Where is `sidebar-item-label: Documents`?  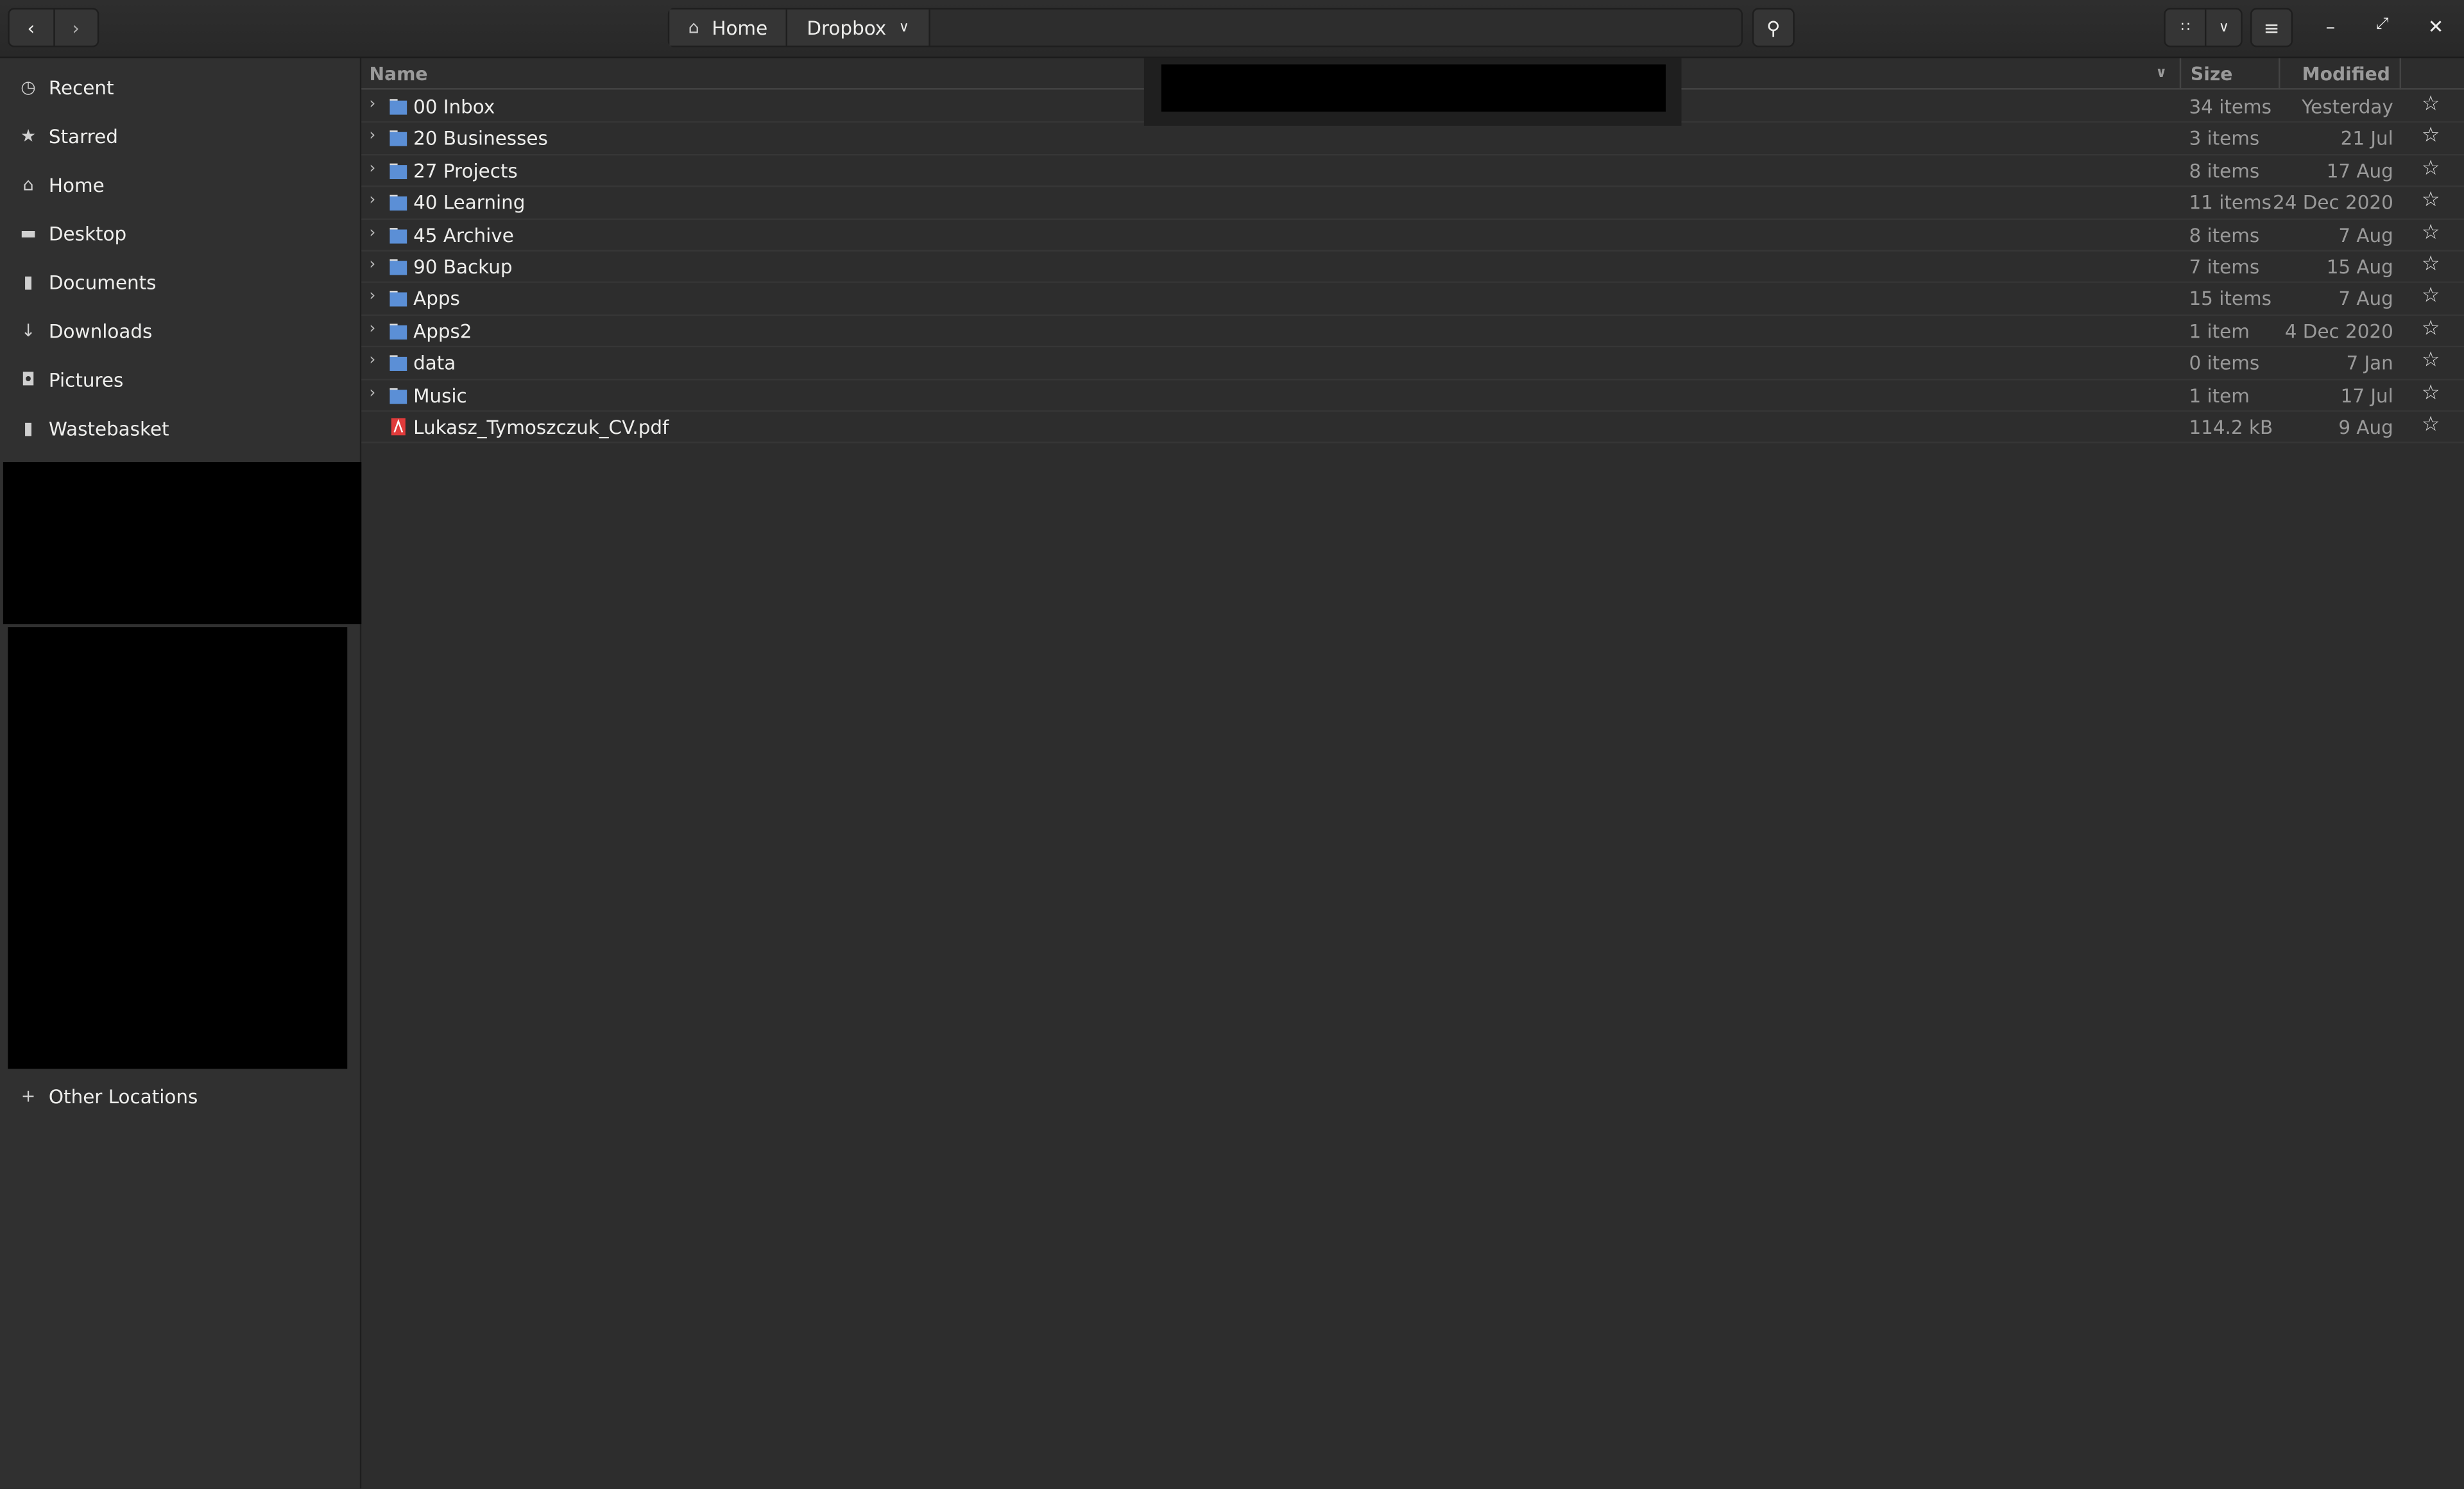 sidebar-item-label: Documents is located at coordinates (103, 282).